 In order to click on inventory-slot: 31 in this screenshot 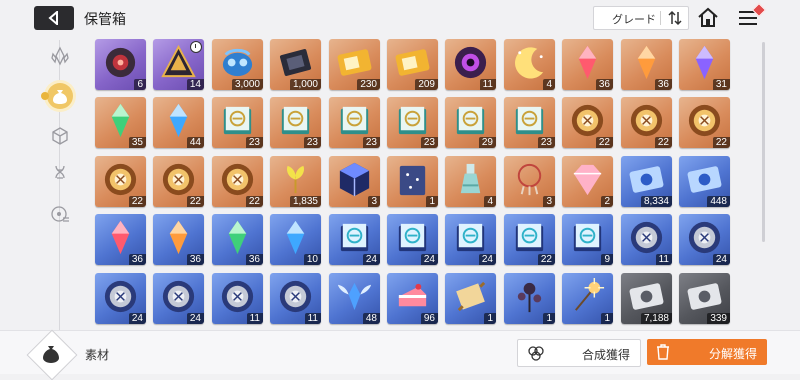, I will do `click(704, 64)`.